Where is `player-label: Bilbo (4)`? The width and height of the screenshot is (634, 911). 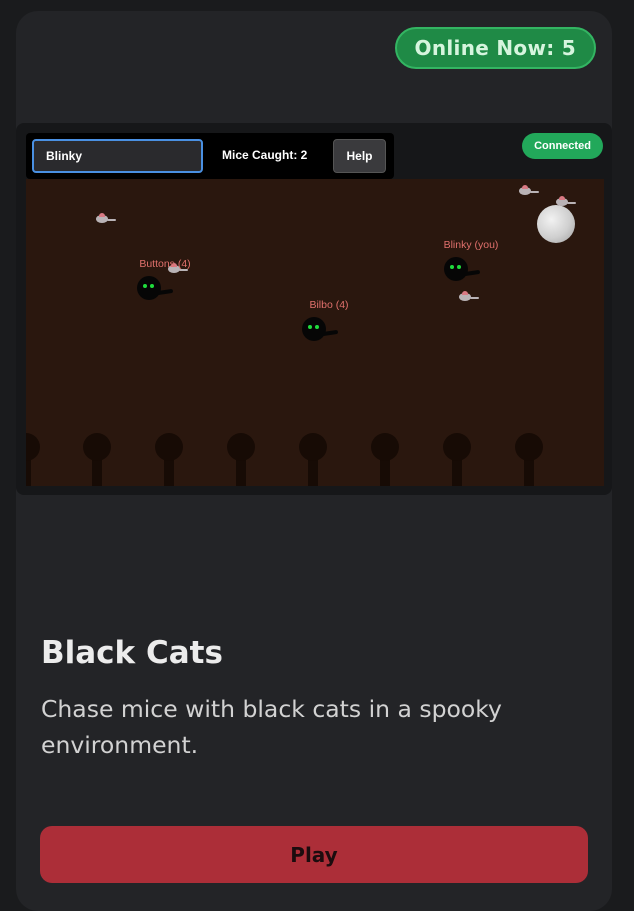 player-label: Bilbo (4) is located at coordinates (329, 305).